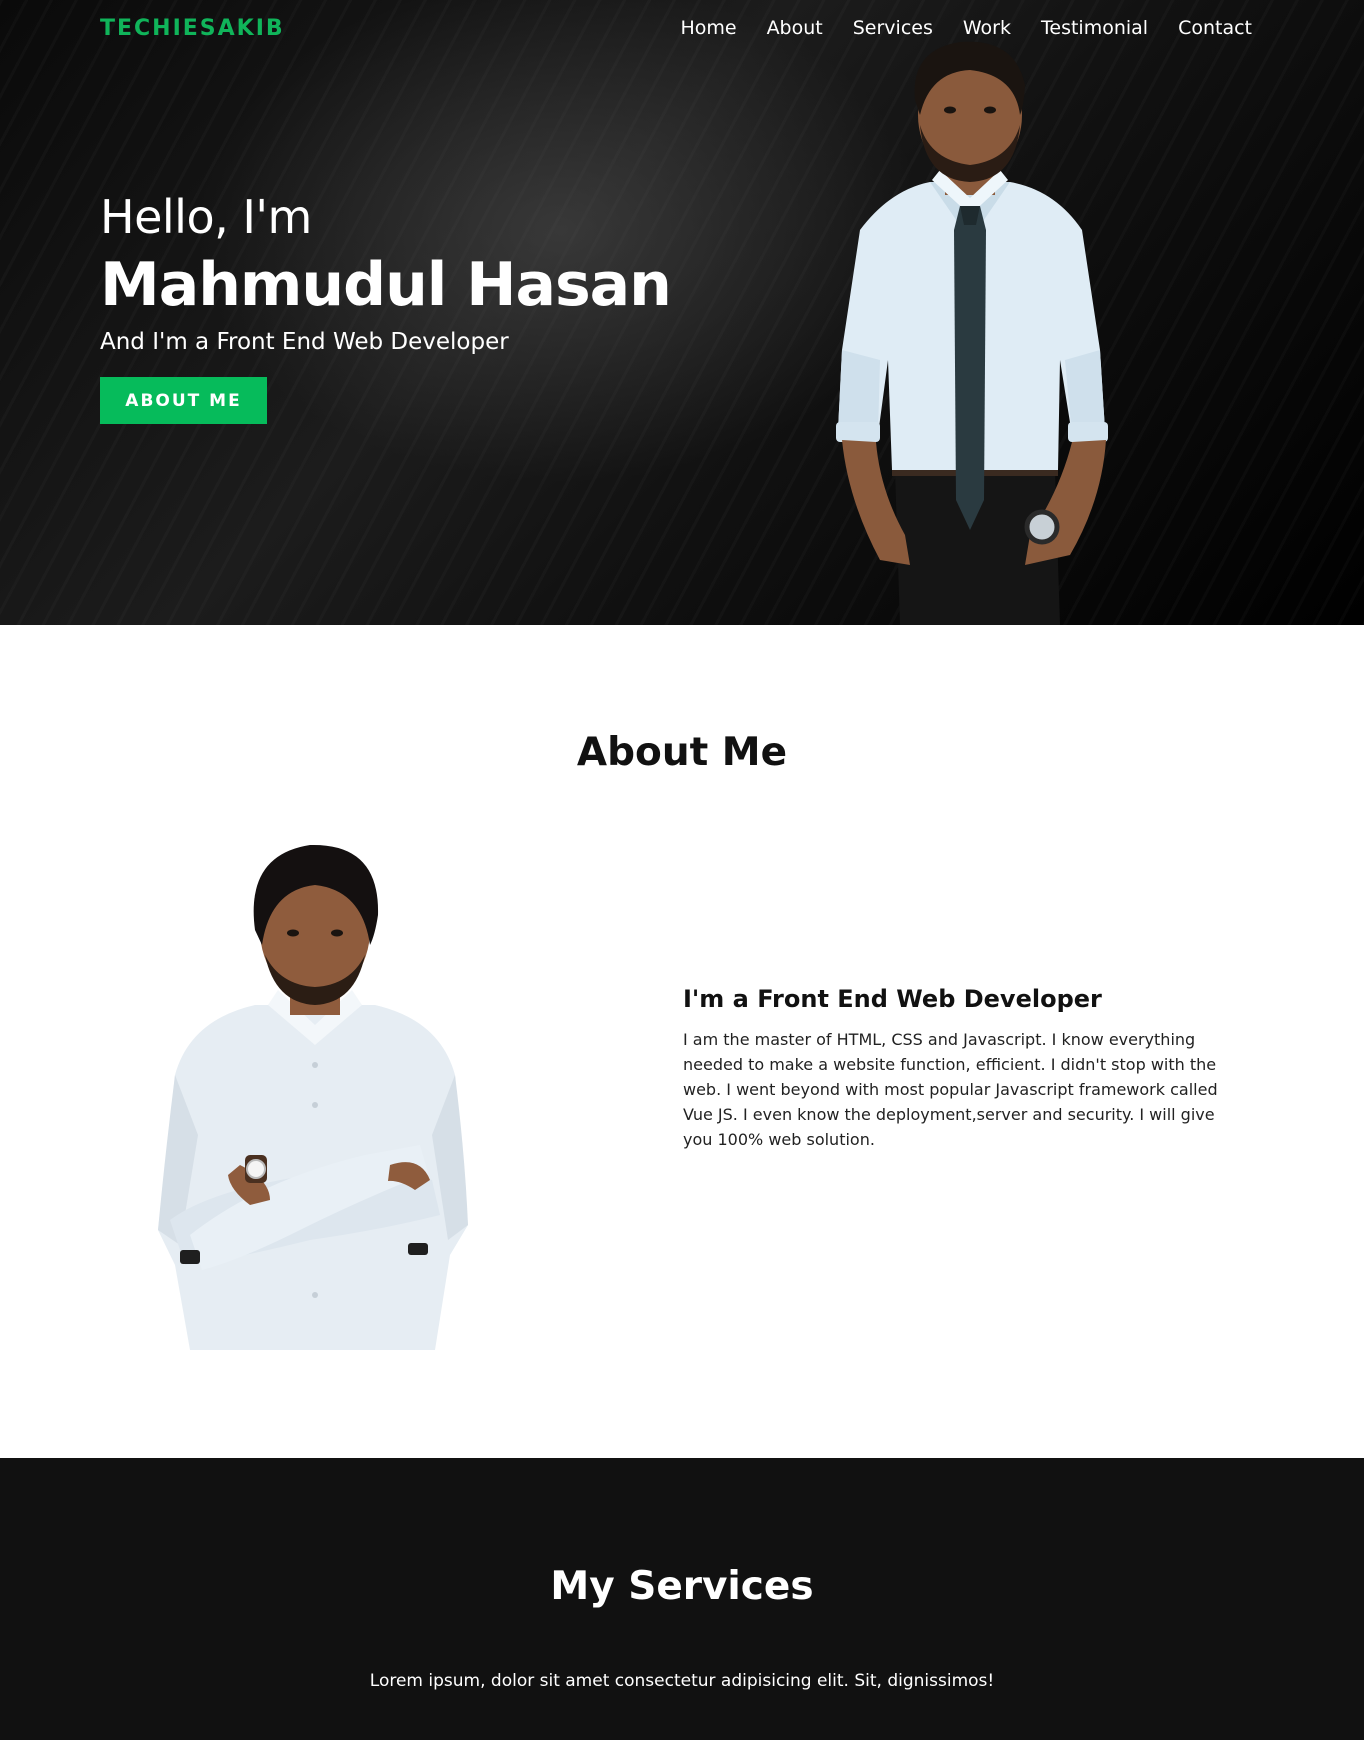 Image resolution: width=1364 pixels, height=1740 pixels. I want to click on about-heading: I'm a Front End Web Developer, so click(892, 999).